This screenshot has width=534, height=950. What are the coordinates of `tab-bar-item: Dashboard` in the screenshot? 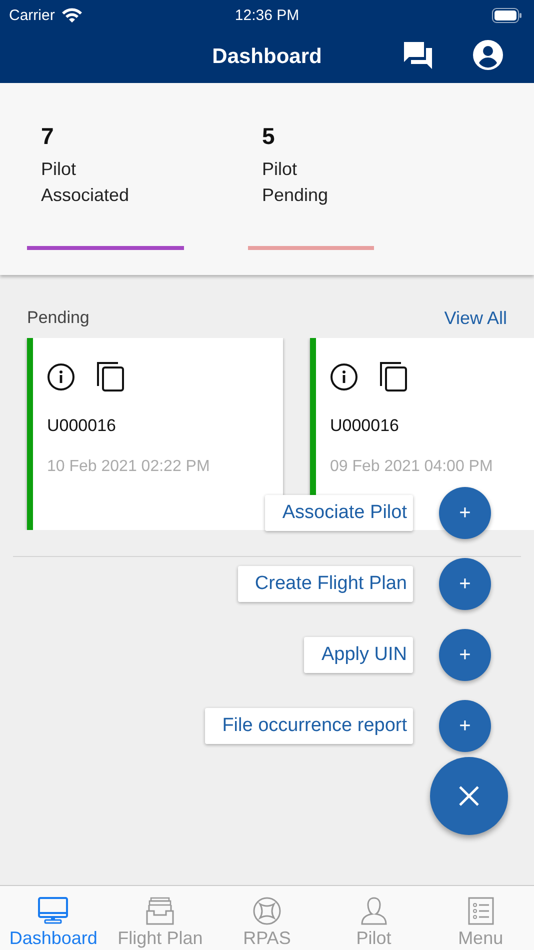 It's located at (53, 918).